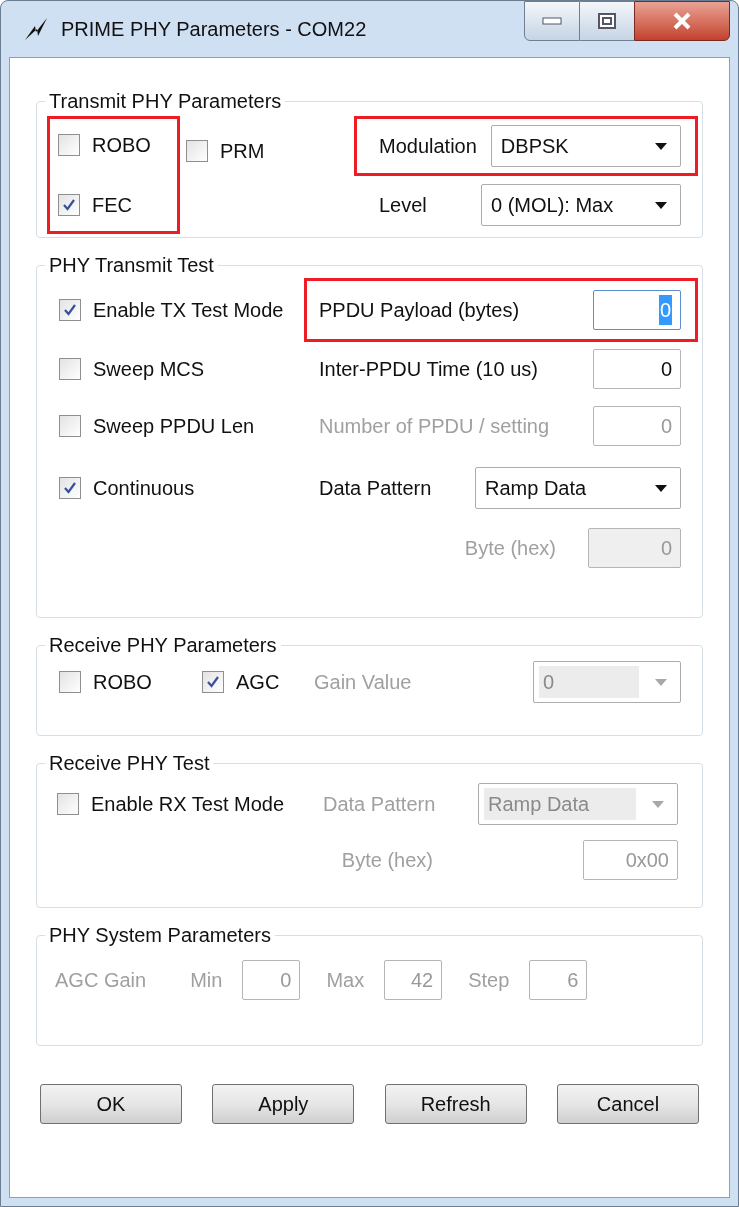  I want to click on dialog-button: OK, so click(111, 1104).